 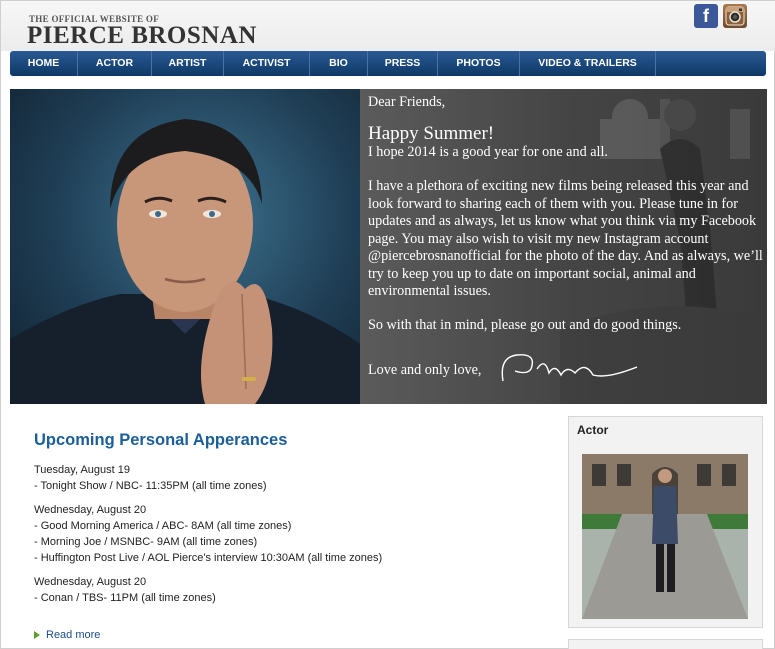 I want to click on read-more-link: Read more, so click(x=67, y=635).